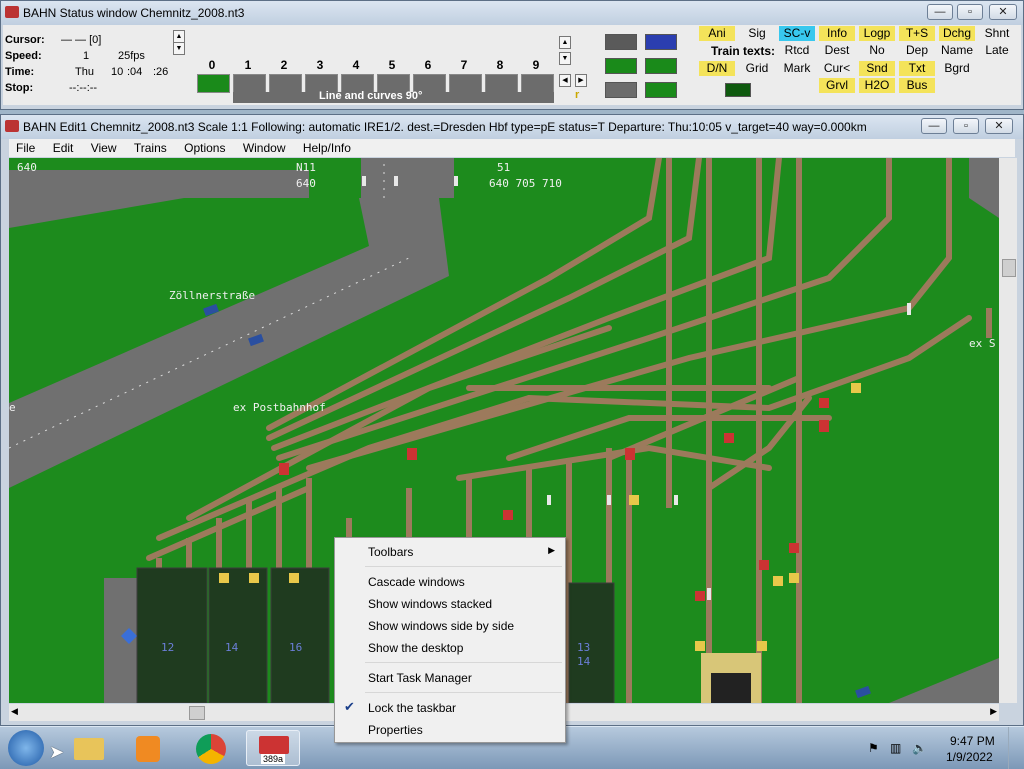 Image resolution: width=1024 pixels, height=769 pixels. I want to click on menu-item-show-windows-stacked: Show windows stacked, so click(430, 604).